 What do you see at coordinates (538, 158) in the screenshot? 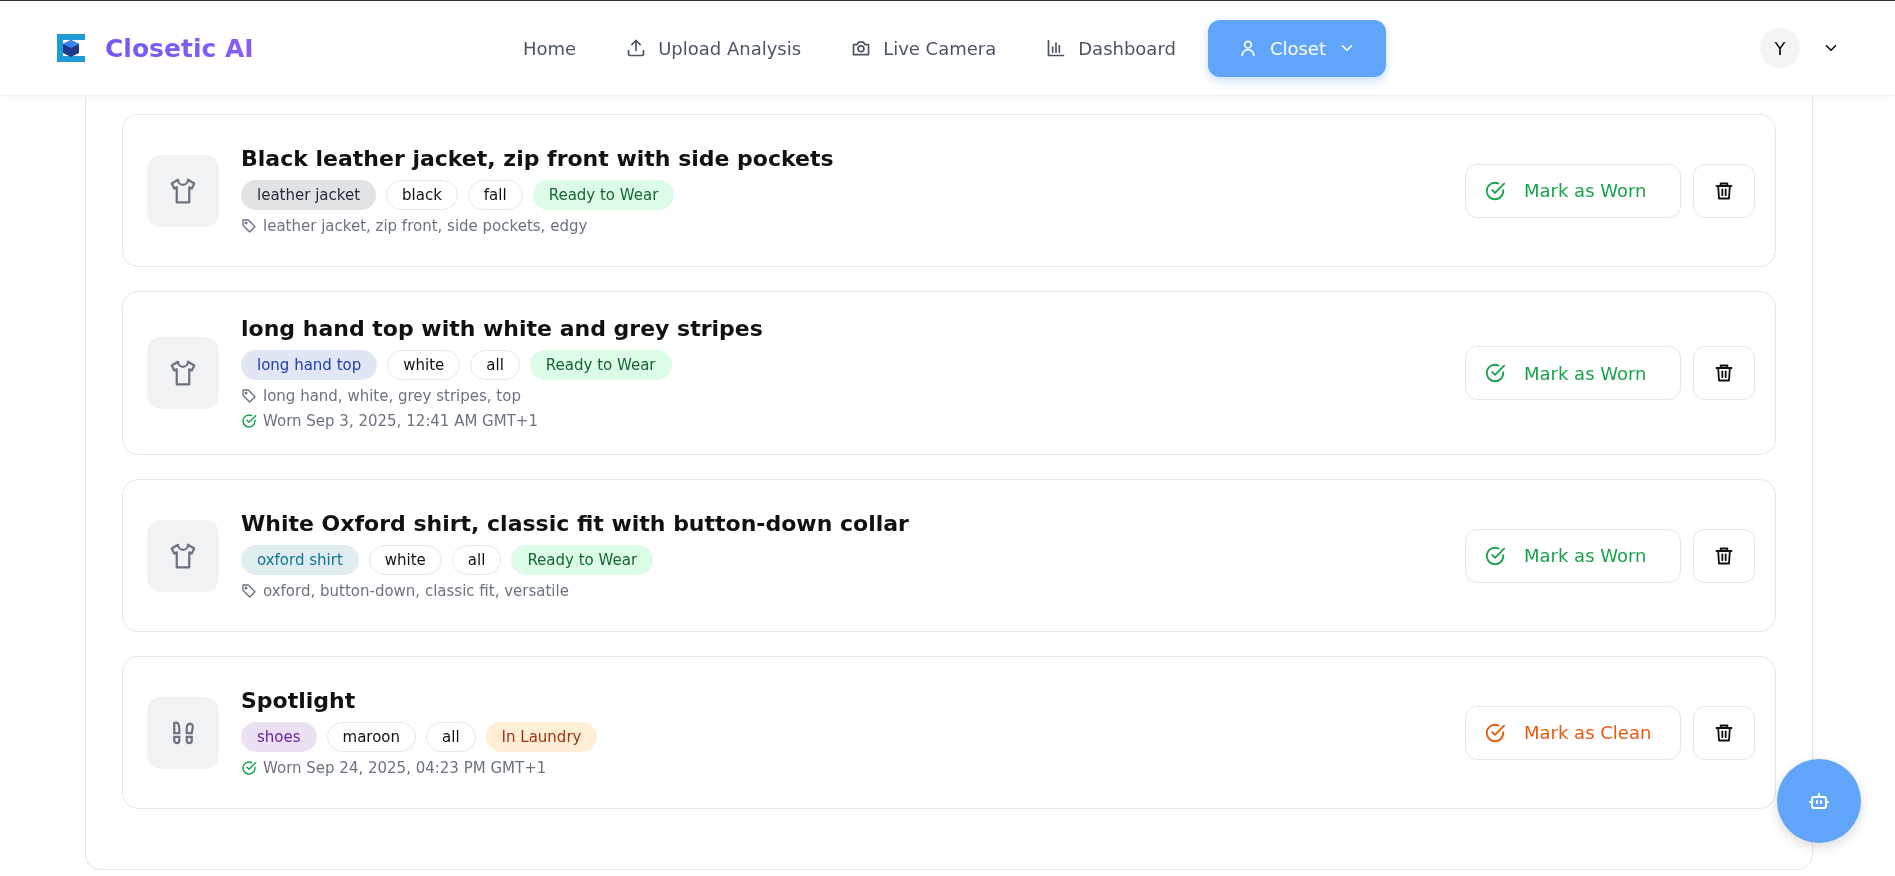
I see `item-title: Black leather jacket, zip front with side pockets` at bounding box center [538, 158].